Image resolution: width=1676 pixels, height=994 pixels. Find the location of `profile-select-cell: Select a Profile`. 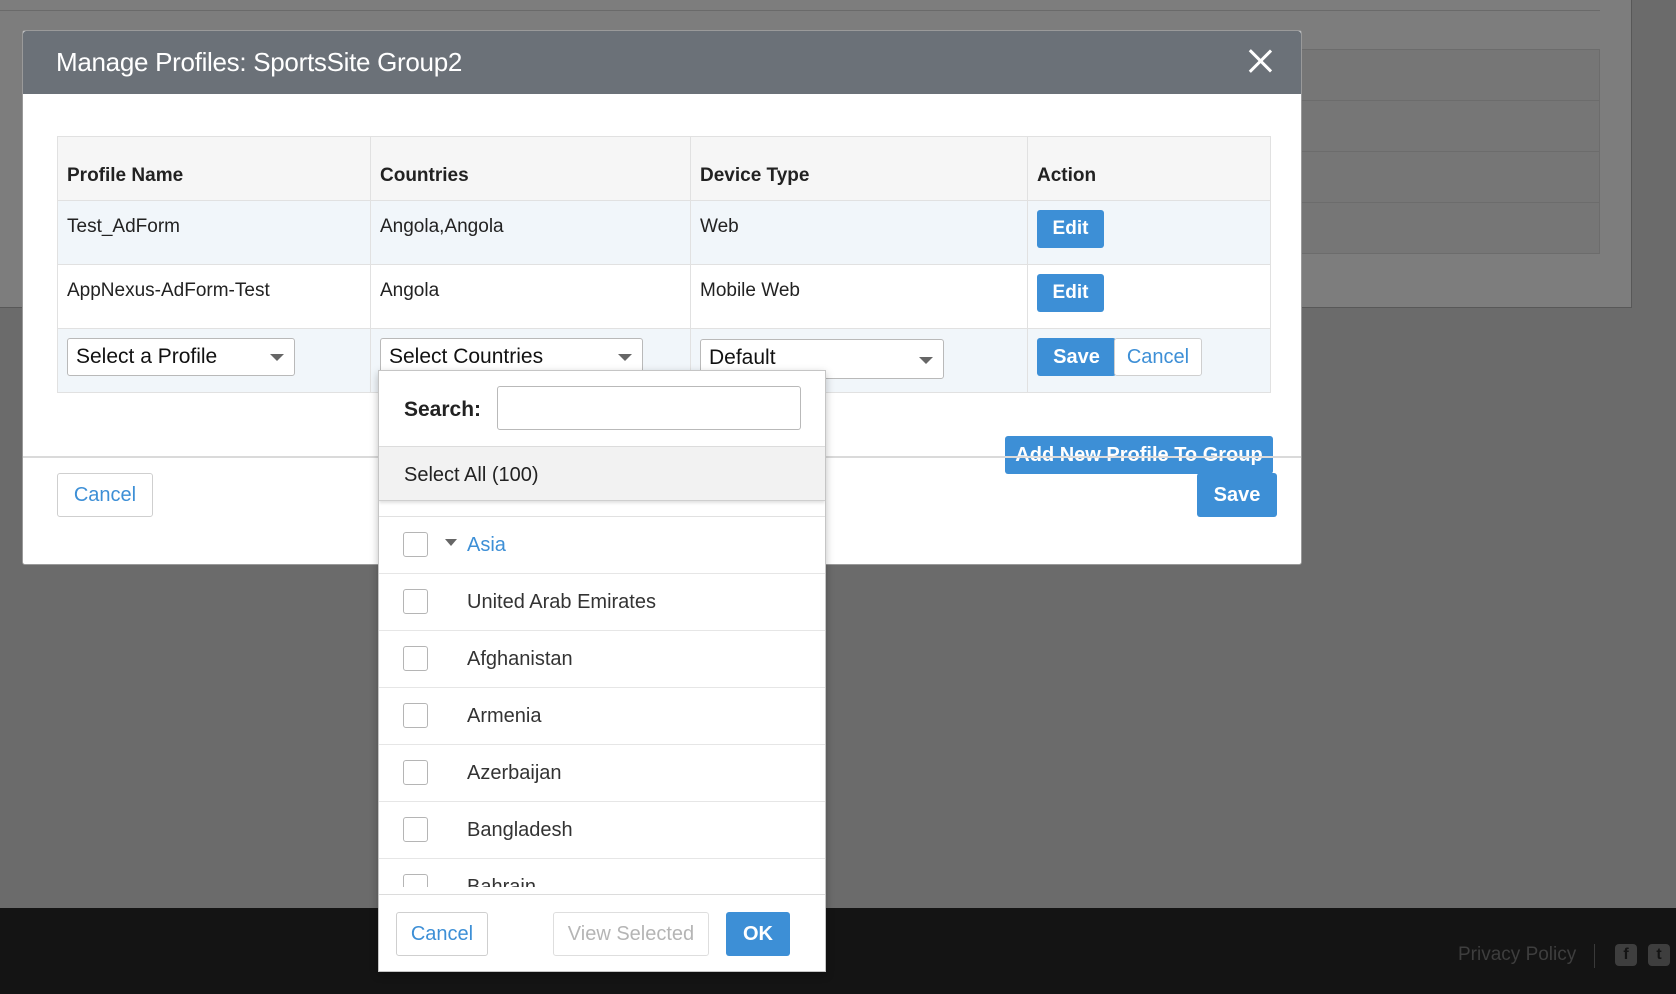

profile-select-cell: Select a Profile is located at coordinates (214, 360).